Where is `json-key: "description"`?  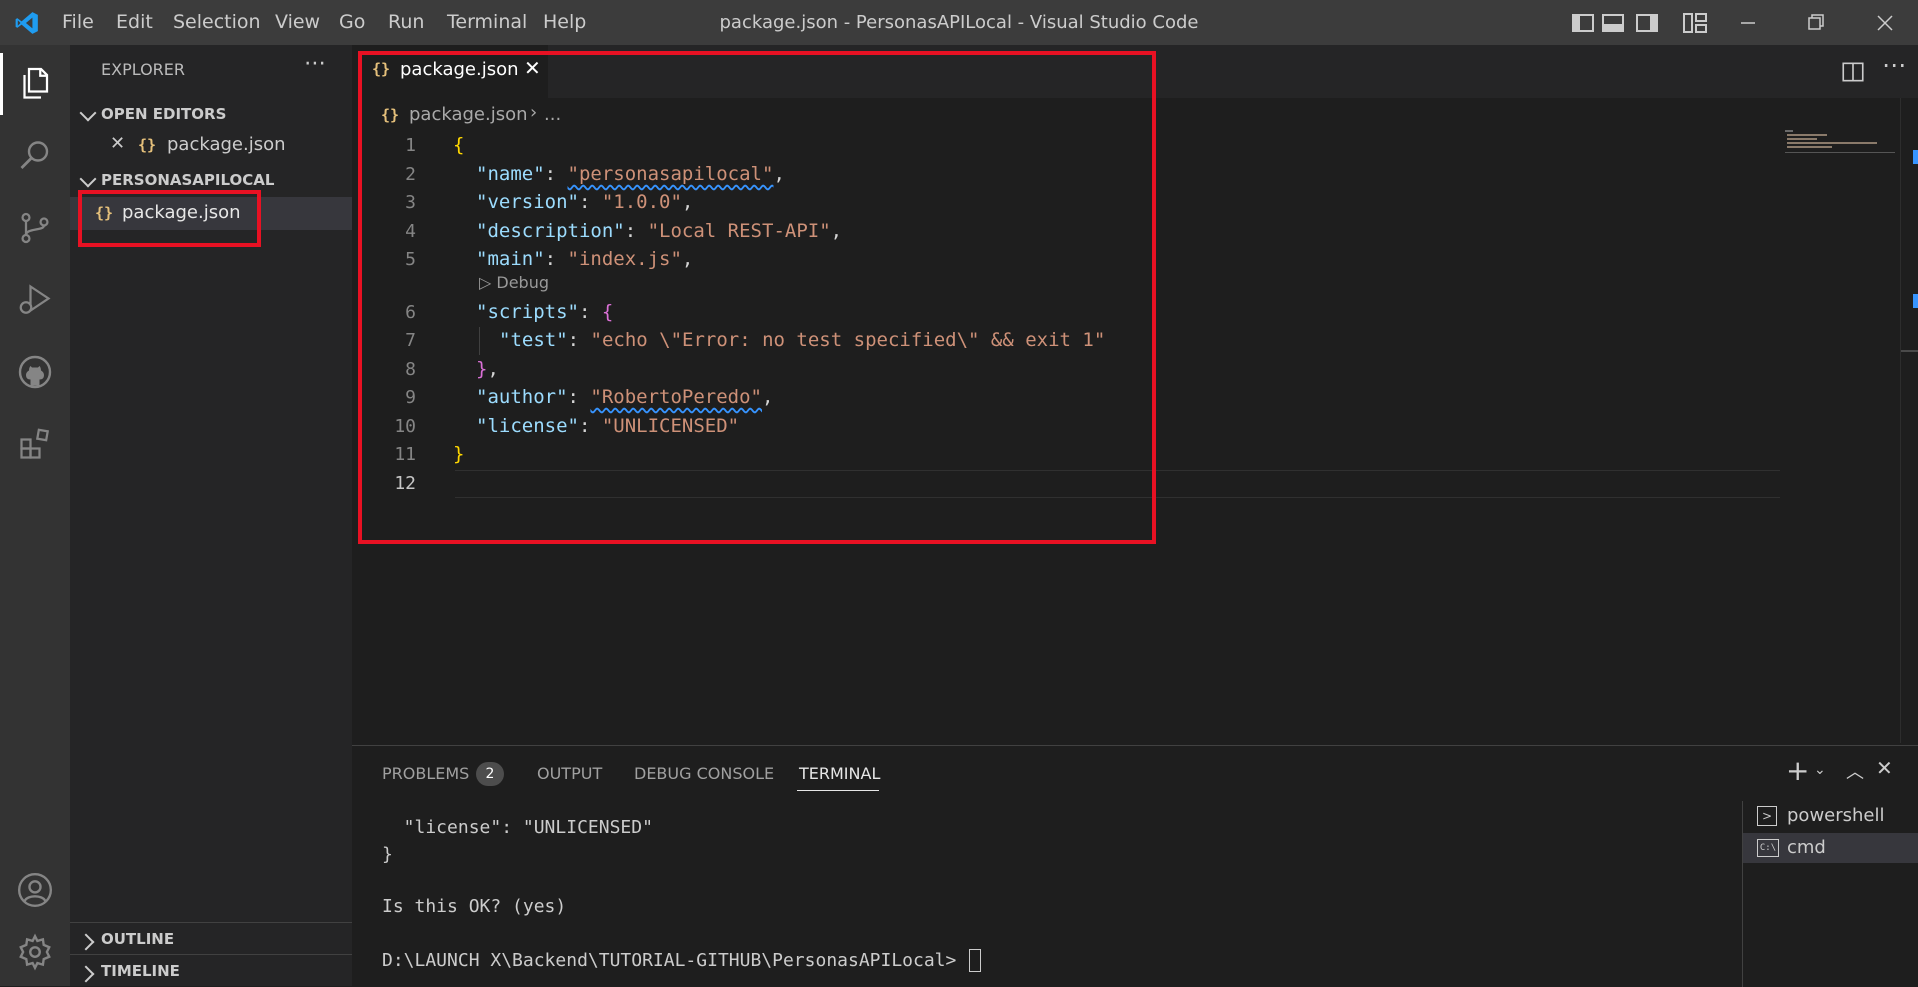
json-key: "description" is located at coordinates (550, 231).